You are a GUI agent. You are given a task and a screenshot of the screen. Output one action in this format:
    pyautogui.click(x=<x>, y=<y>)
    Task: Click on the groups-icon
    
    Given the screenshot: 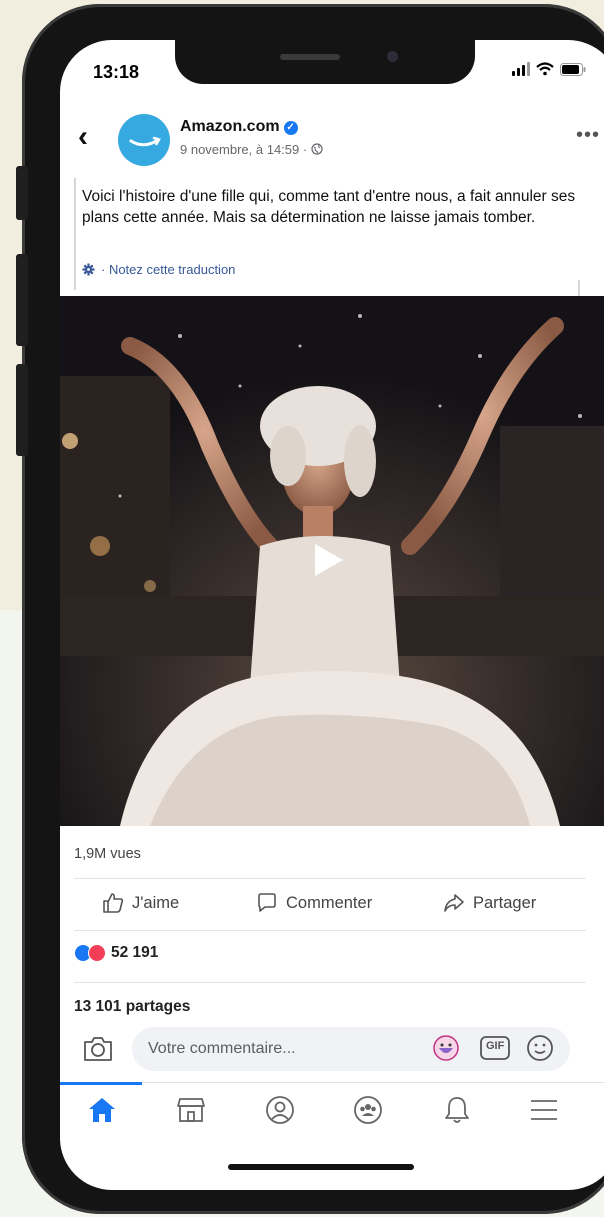 What is the action you would take?
    pyautogui.click(x=368, y=1110)
    